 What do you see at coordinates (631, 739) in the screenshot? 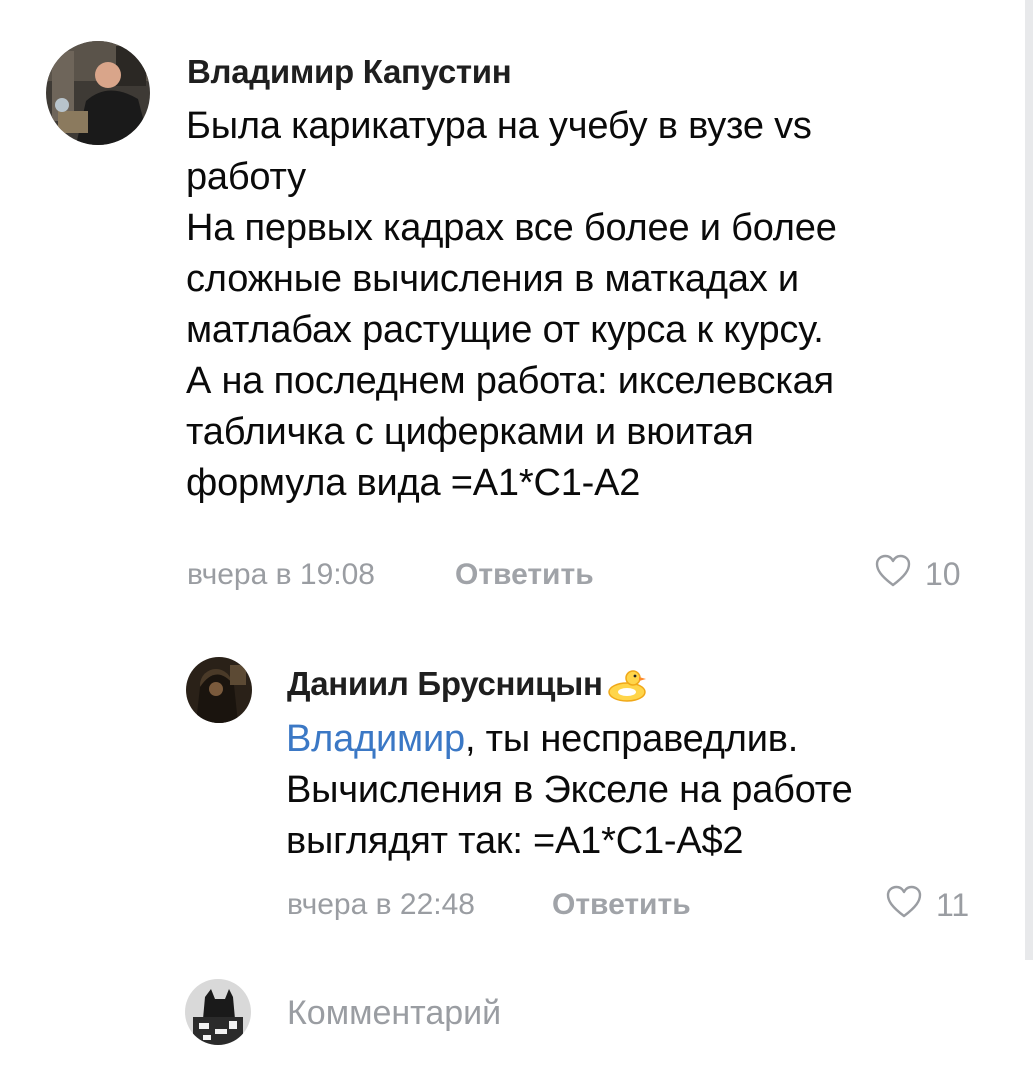
I see `comment-line-rest: , ты несправедлив.` at bounding box center [631, 739].